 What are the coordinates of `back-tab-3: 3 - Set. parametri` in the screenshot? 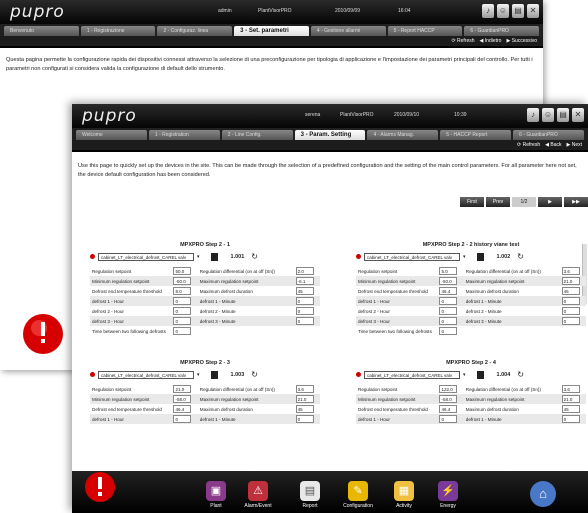 It's located at (271, 31).